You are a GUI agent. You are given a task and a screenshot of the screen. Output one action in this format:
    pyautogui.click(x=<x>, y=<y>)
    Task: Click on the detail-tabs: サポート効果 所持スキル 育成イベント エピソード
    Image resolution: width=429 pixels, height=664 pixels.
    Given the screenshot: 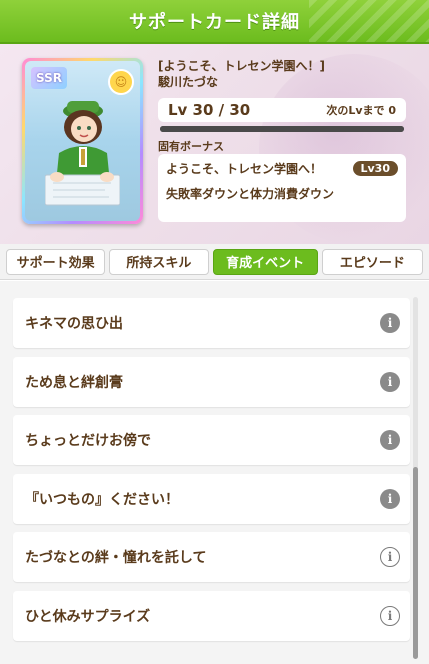 What is the action you would take?
    pyautogui.click(x=214, y=262)
    